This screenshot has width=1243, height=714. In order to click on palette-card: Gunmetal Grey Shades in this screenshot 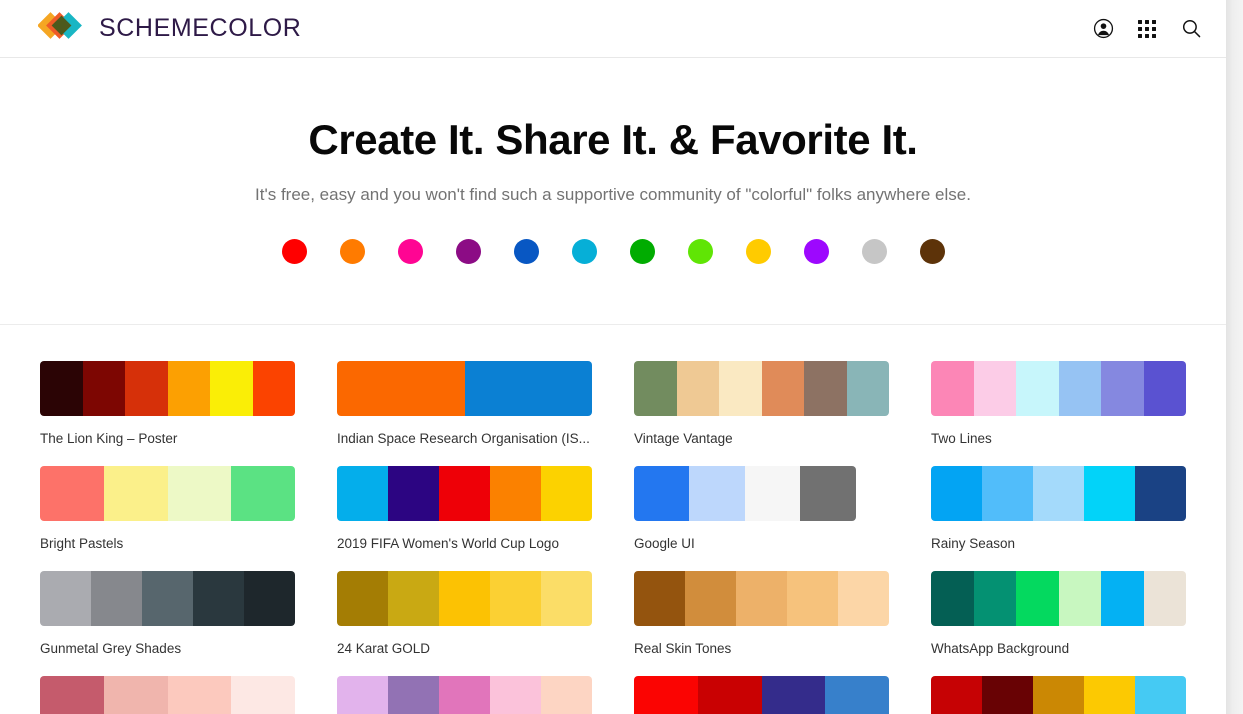, I will do `click(167, 623)`.